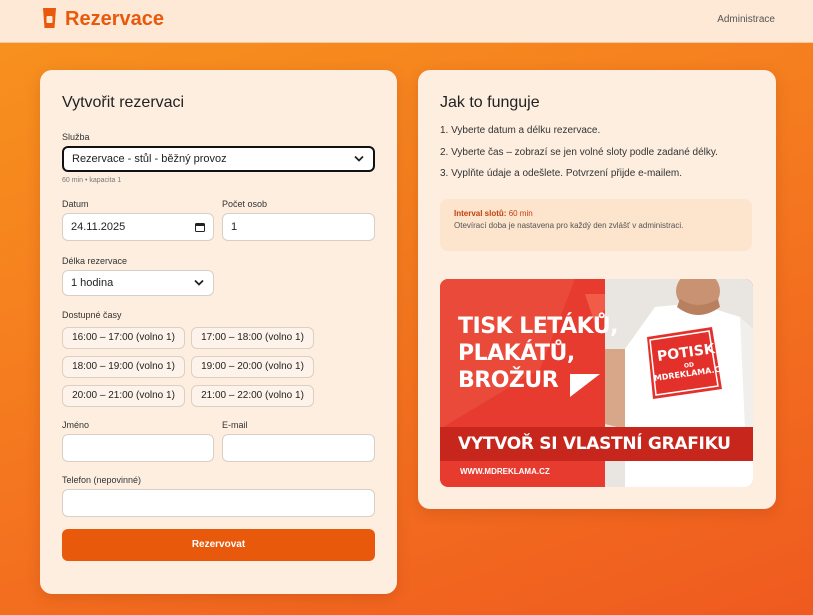  Describe the element at coordinates (520, 213) in the screenshot. I see `interval-value: 60 min` at that location.